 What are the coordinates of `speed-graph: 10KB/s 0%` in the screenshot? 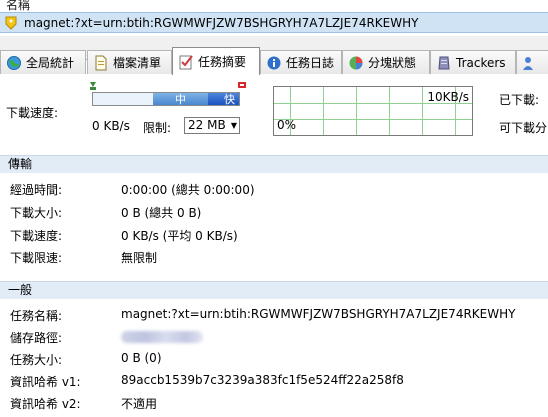 It's located at (373, 111).